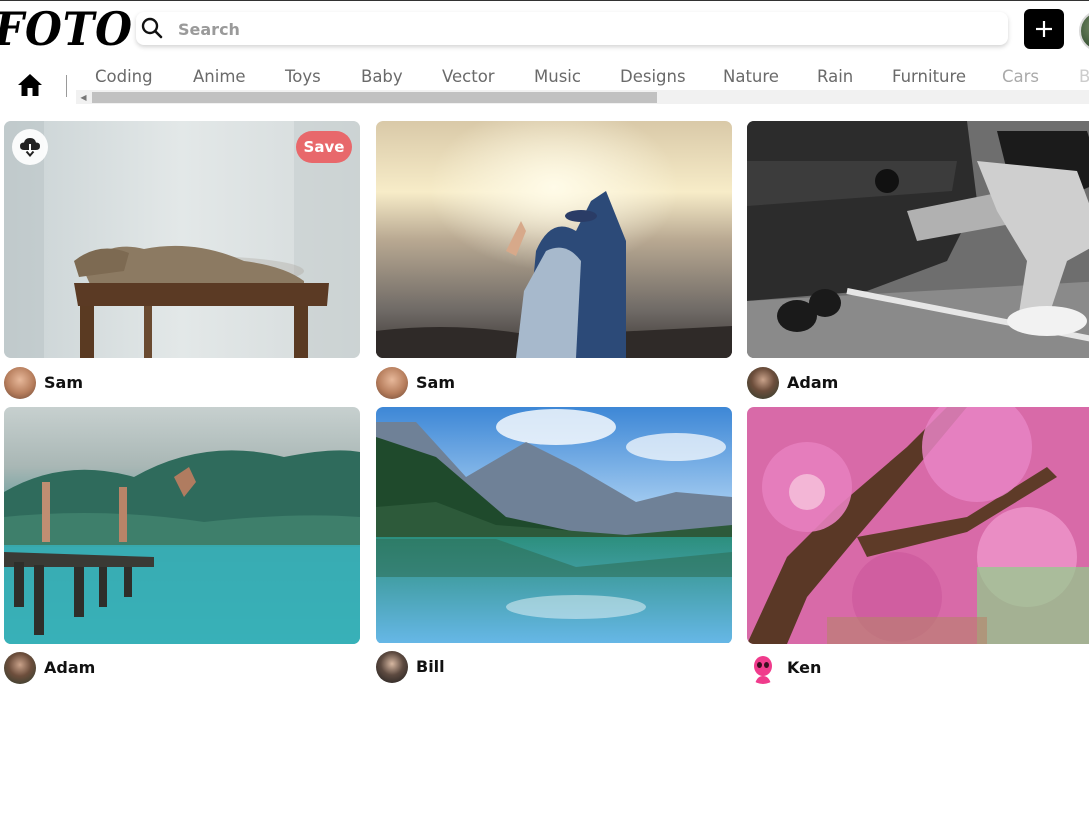 The image size is (1089, 816). What do you see at coordinates (83, 97) in the screenshot?
I see `scroll-left-arrow-icon: ◀` at bounding box center [83, 97].